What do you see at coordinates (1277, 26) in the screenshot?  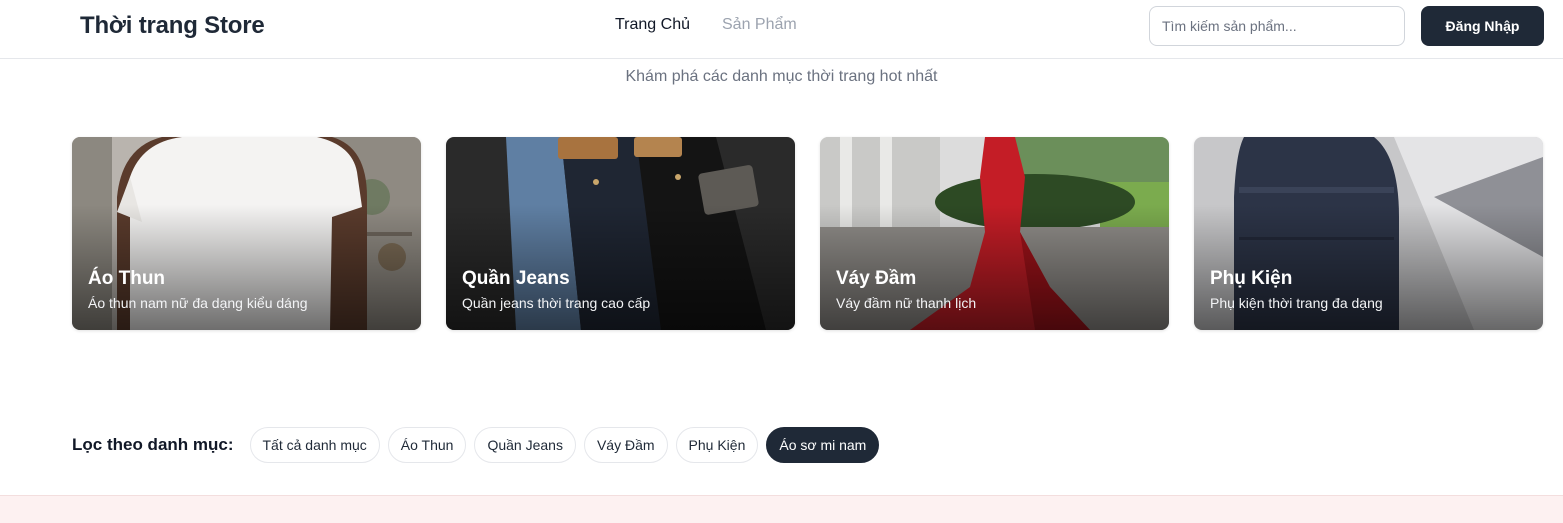 I see `search-input` at bounding box center [1277, 26].